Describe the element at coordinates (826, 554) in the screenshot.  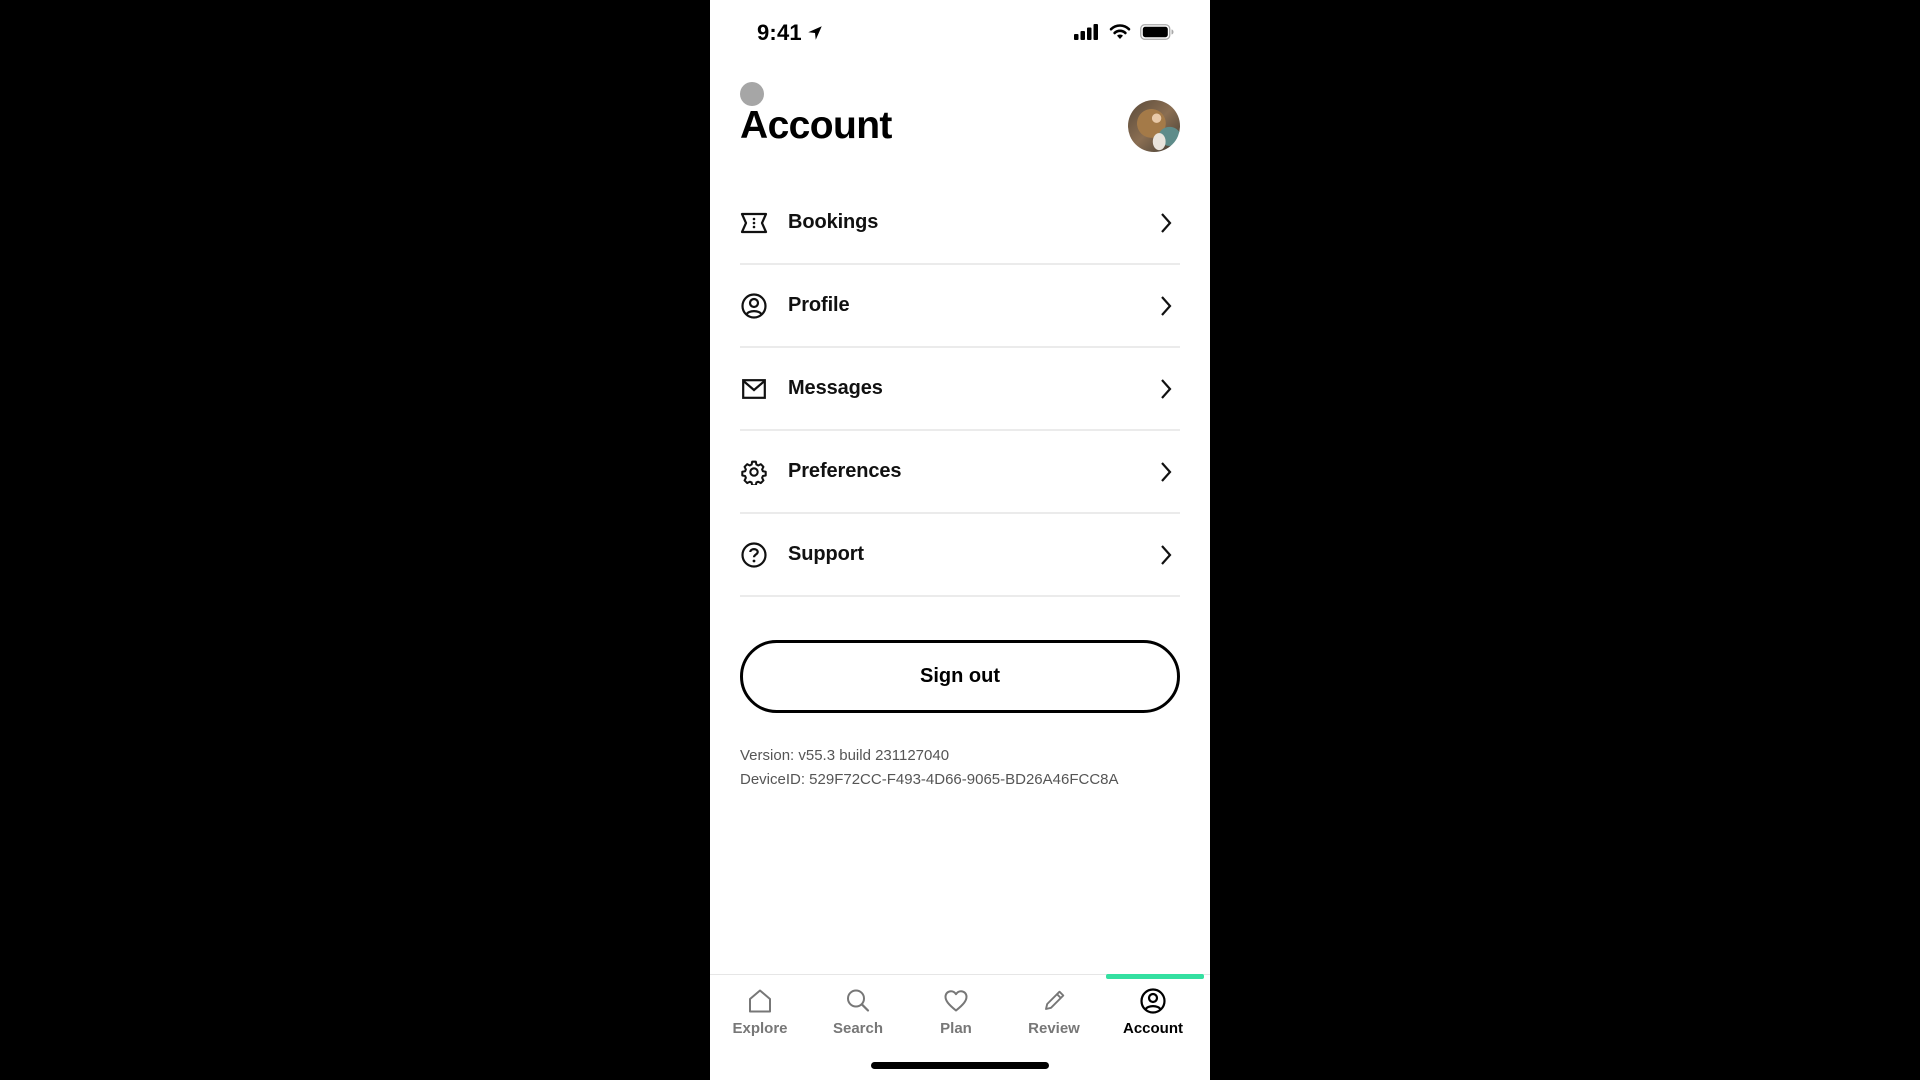
I see `menu-item-label: Support` at that location.